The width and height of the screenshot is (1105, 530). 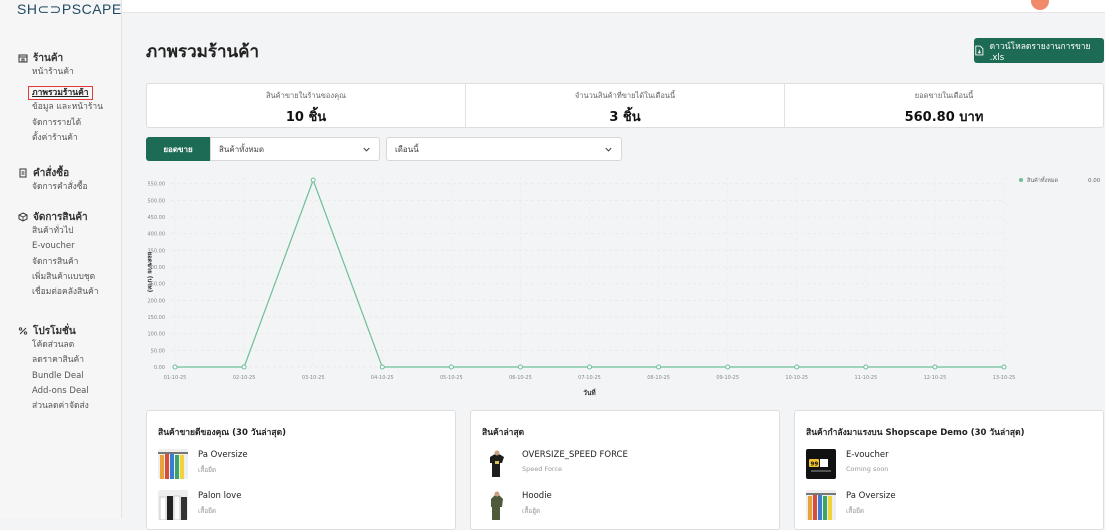 I want to click on sidebar-item-manage-products: จัดการสินค้า, so click(x=65, y=262).